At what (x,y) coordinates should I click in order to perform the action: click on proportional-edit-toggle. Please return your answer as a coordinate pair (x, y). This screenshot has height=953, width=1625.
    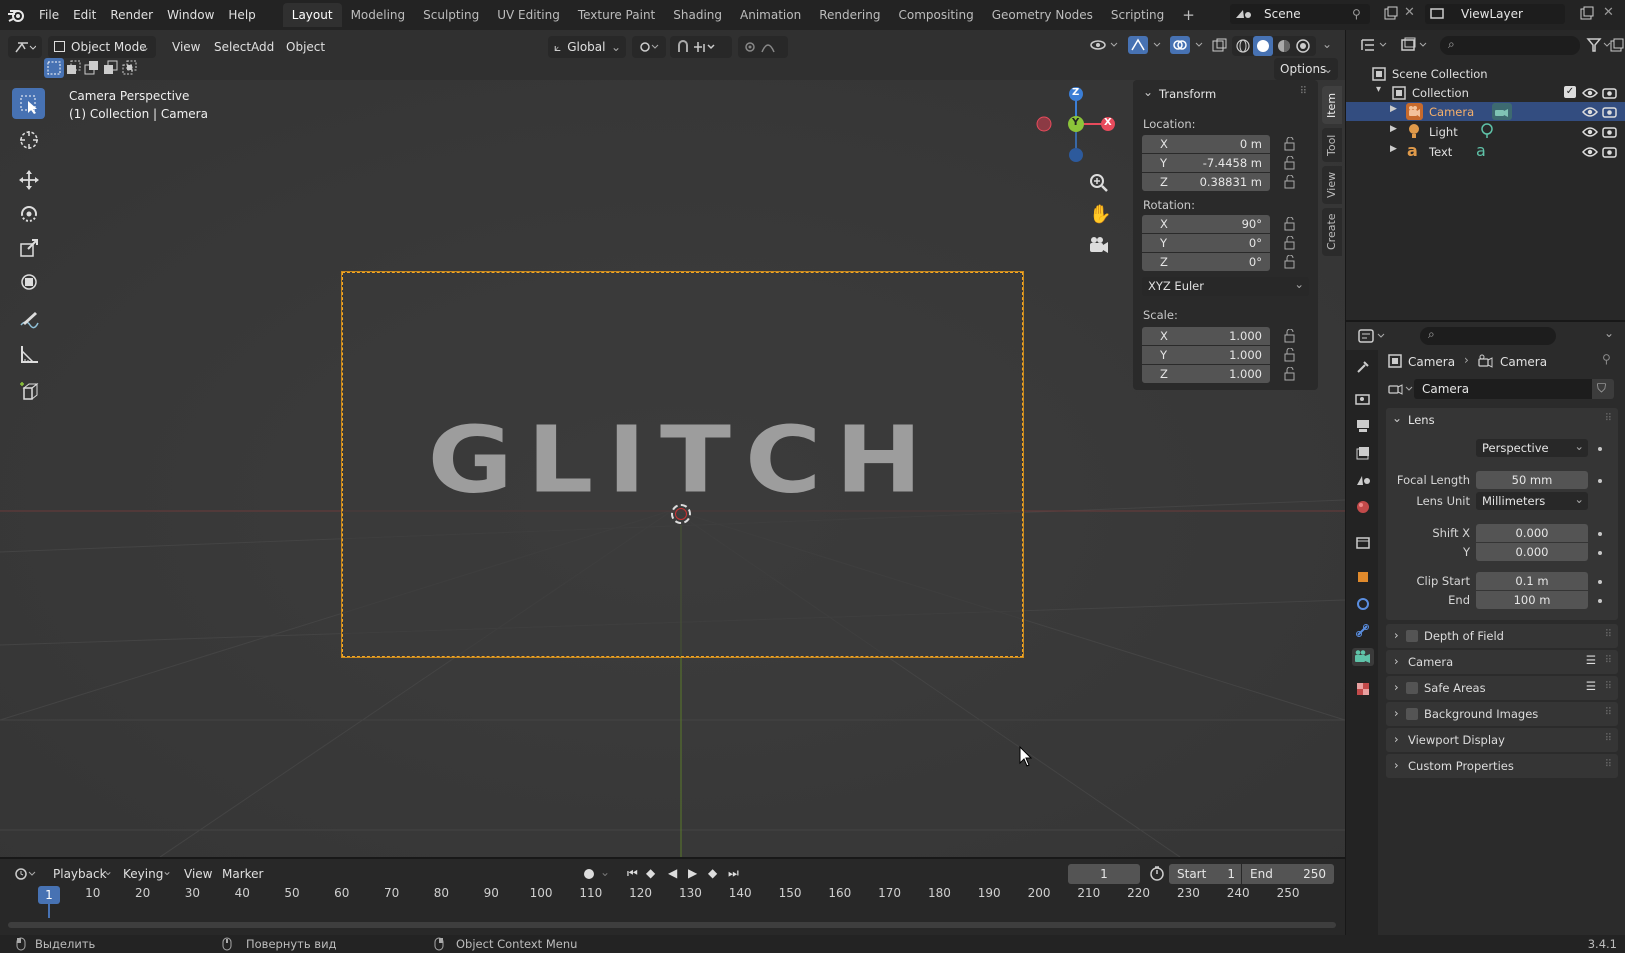
    Looking at the image, I should click on (763, 47).